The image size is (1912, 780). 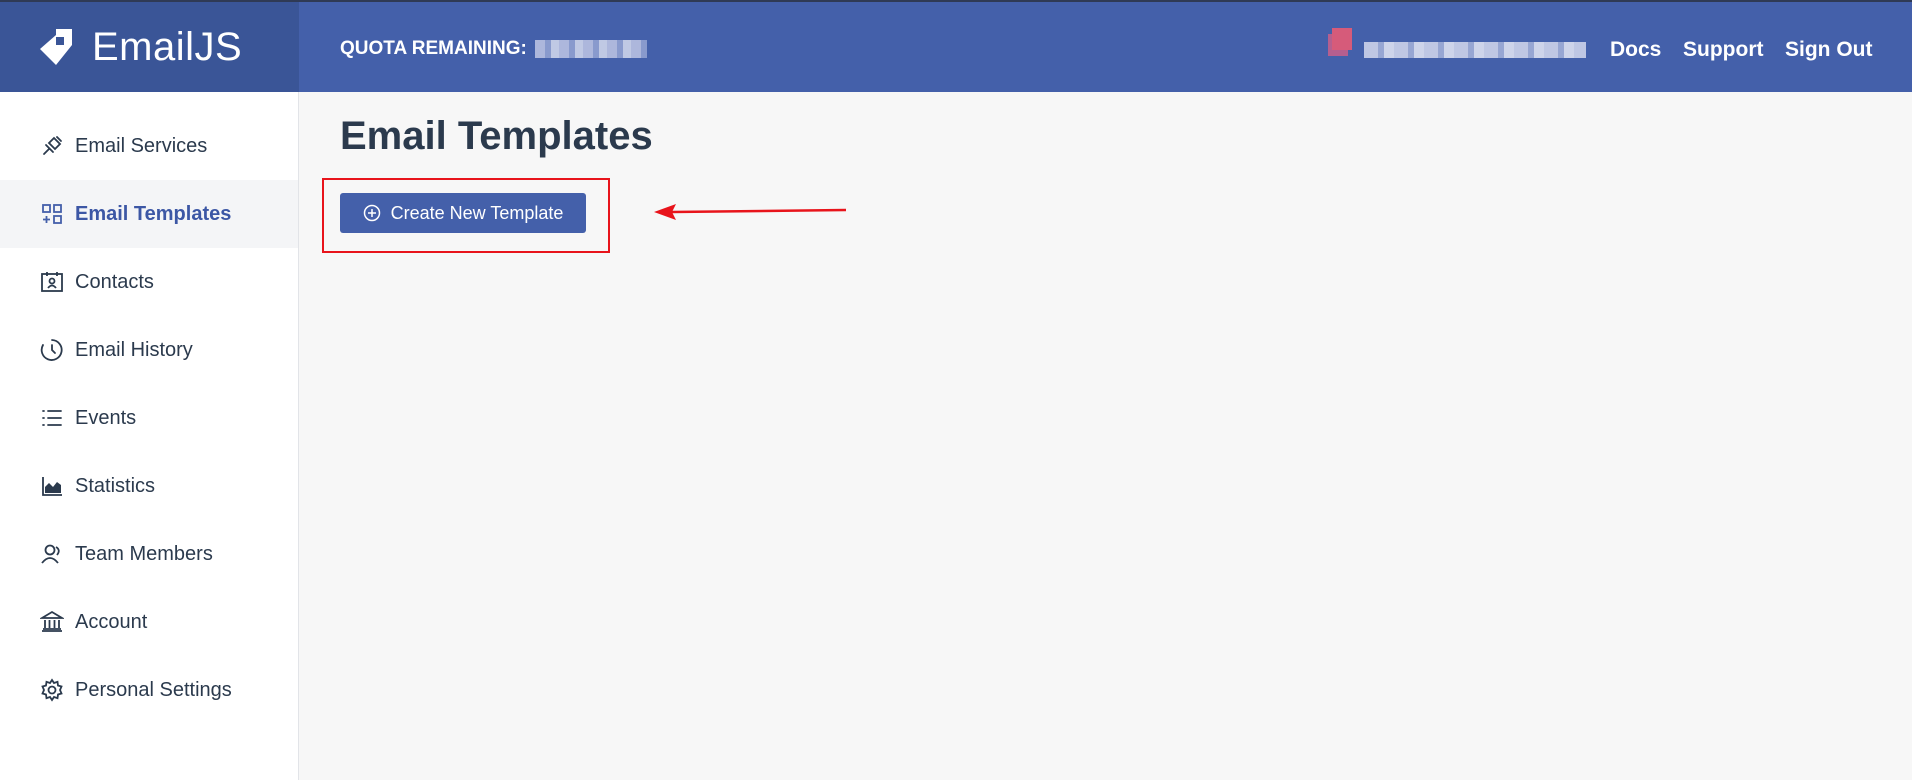 I want to click on quota-remaining: QUOTA REMAINING:, so click(x=493, y=49).